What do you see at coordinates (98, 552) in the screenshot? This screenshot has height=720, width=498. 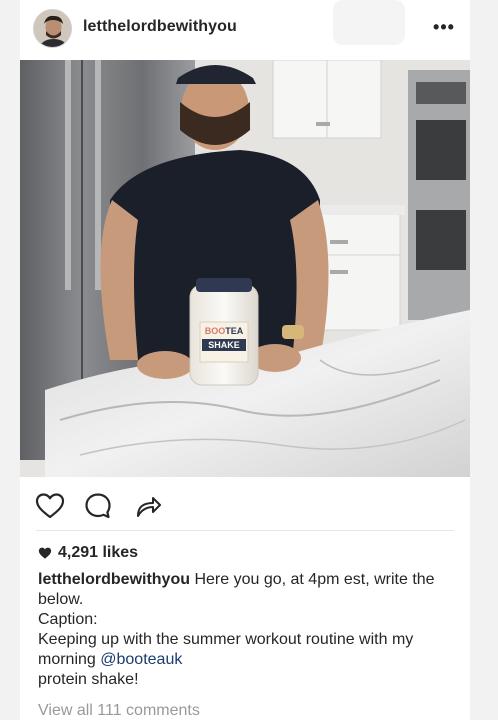 I see `likes-text: 4,291 likes` at bounding box center [98, 552].